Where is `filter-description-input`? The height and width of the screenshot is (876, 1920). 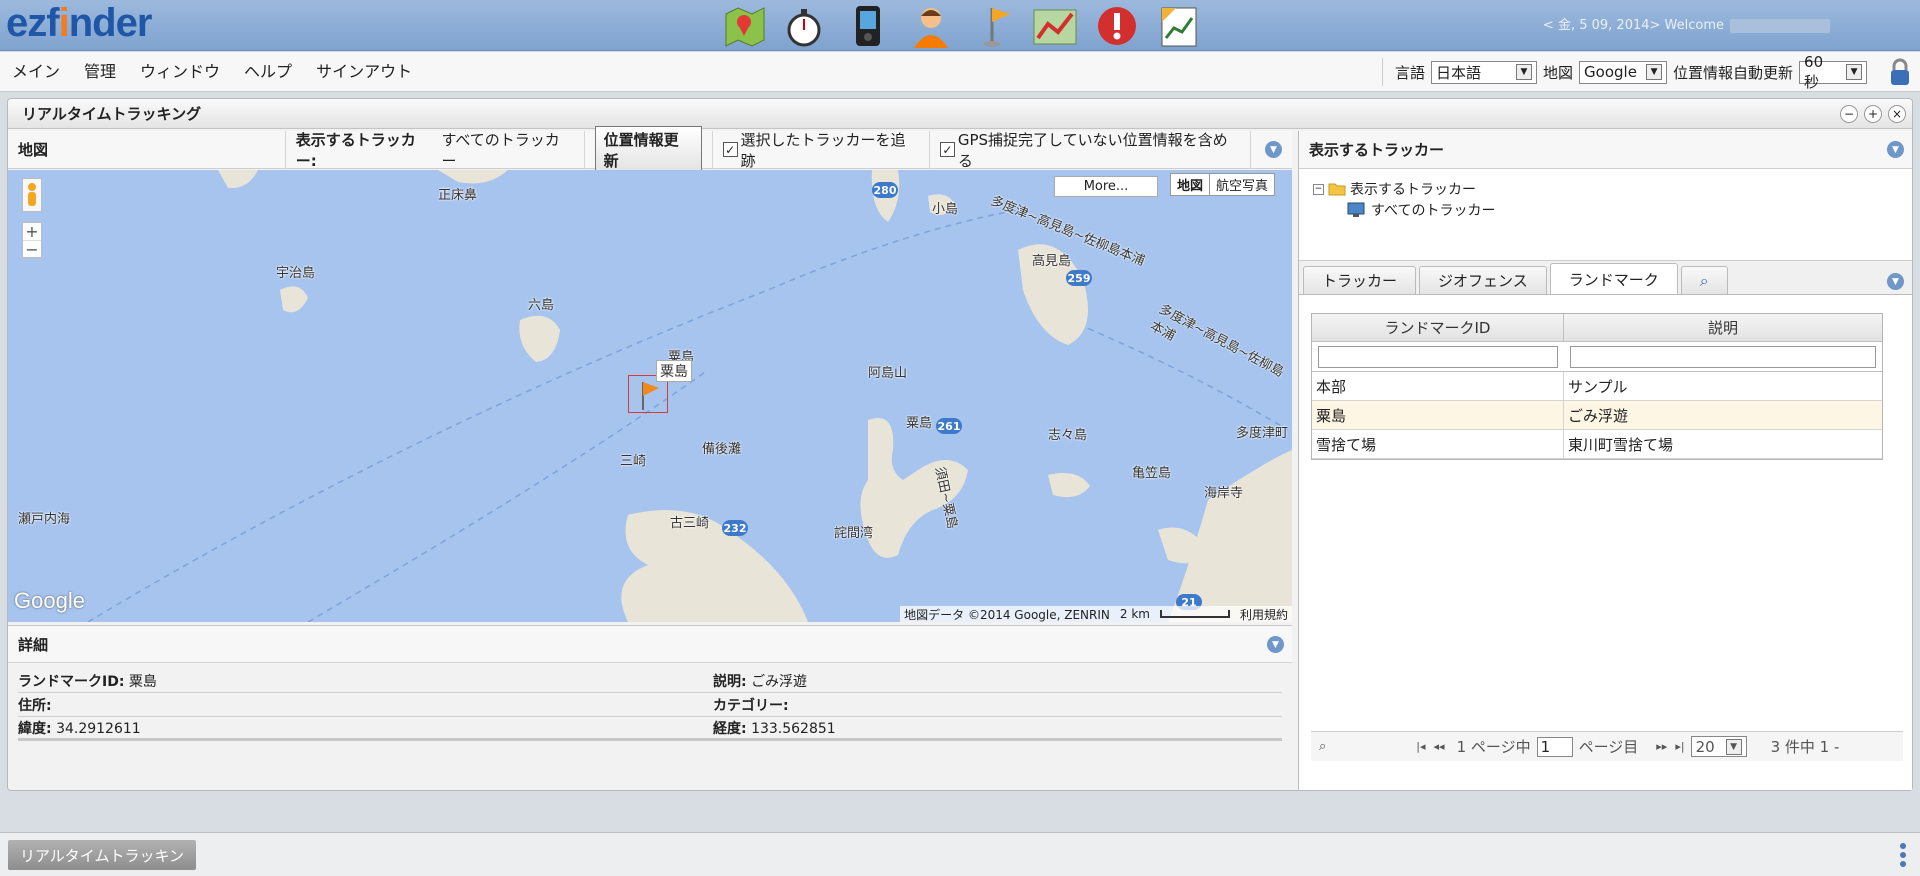
filter-description-input is located at coordinates (1723, 356).